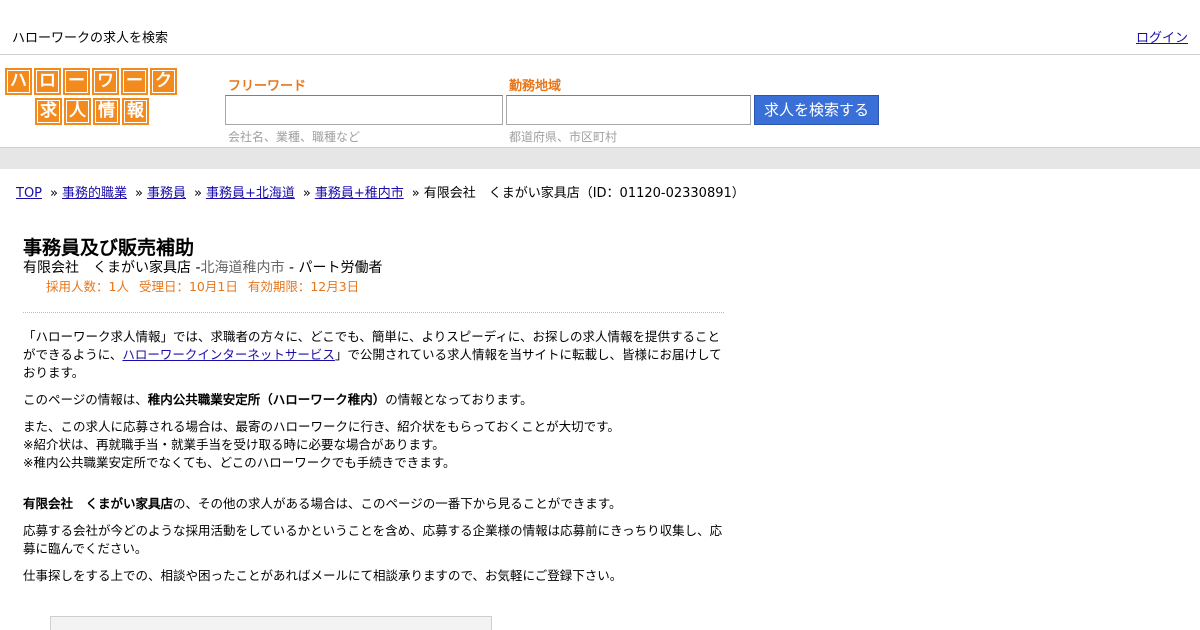  Describe the element at coordinates (628, 110) in the screenshot. I see `area-input` at that location.